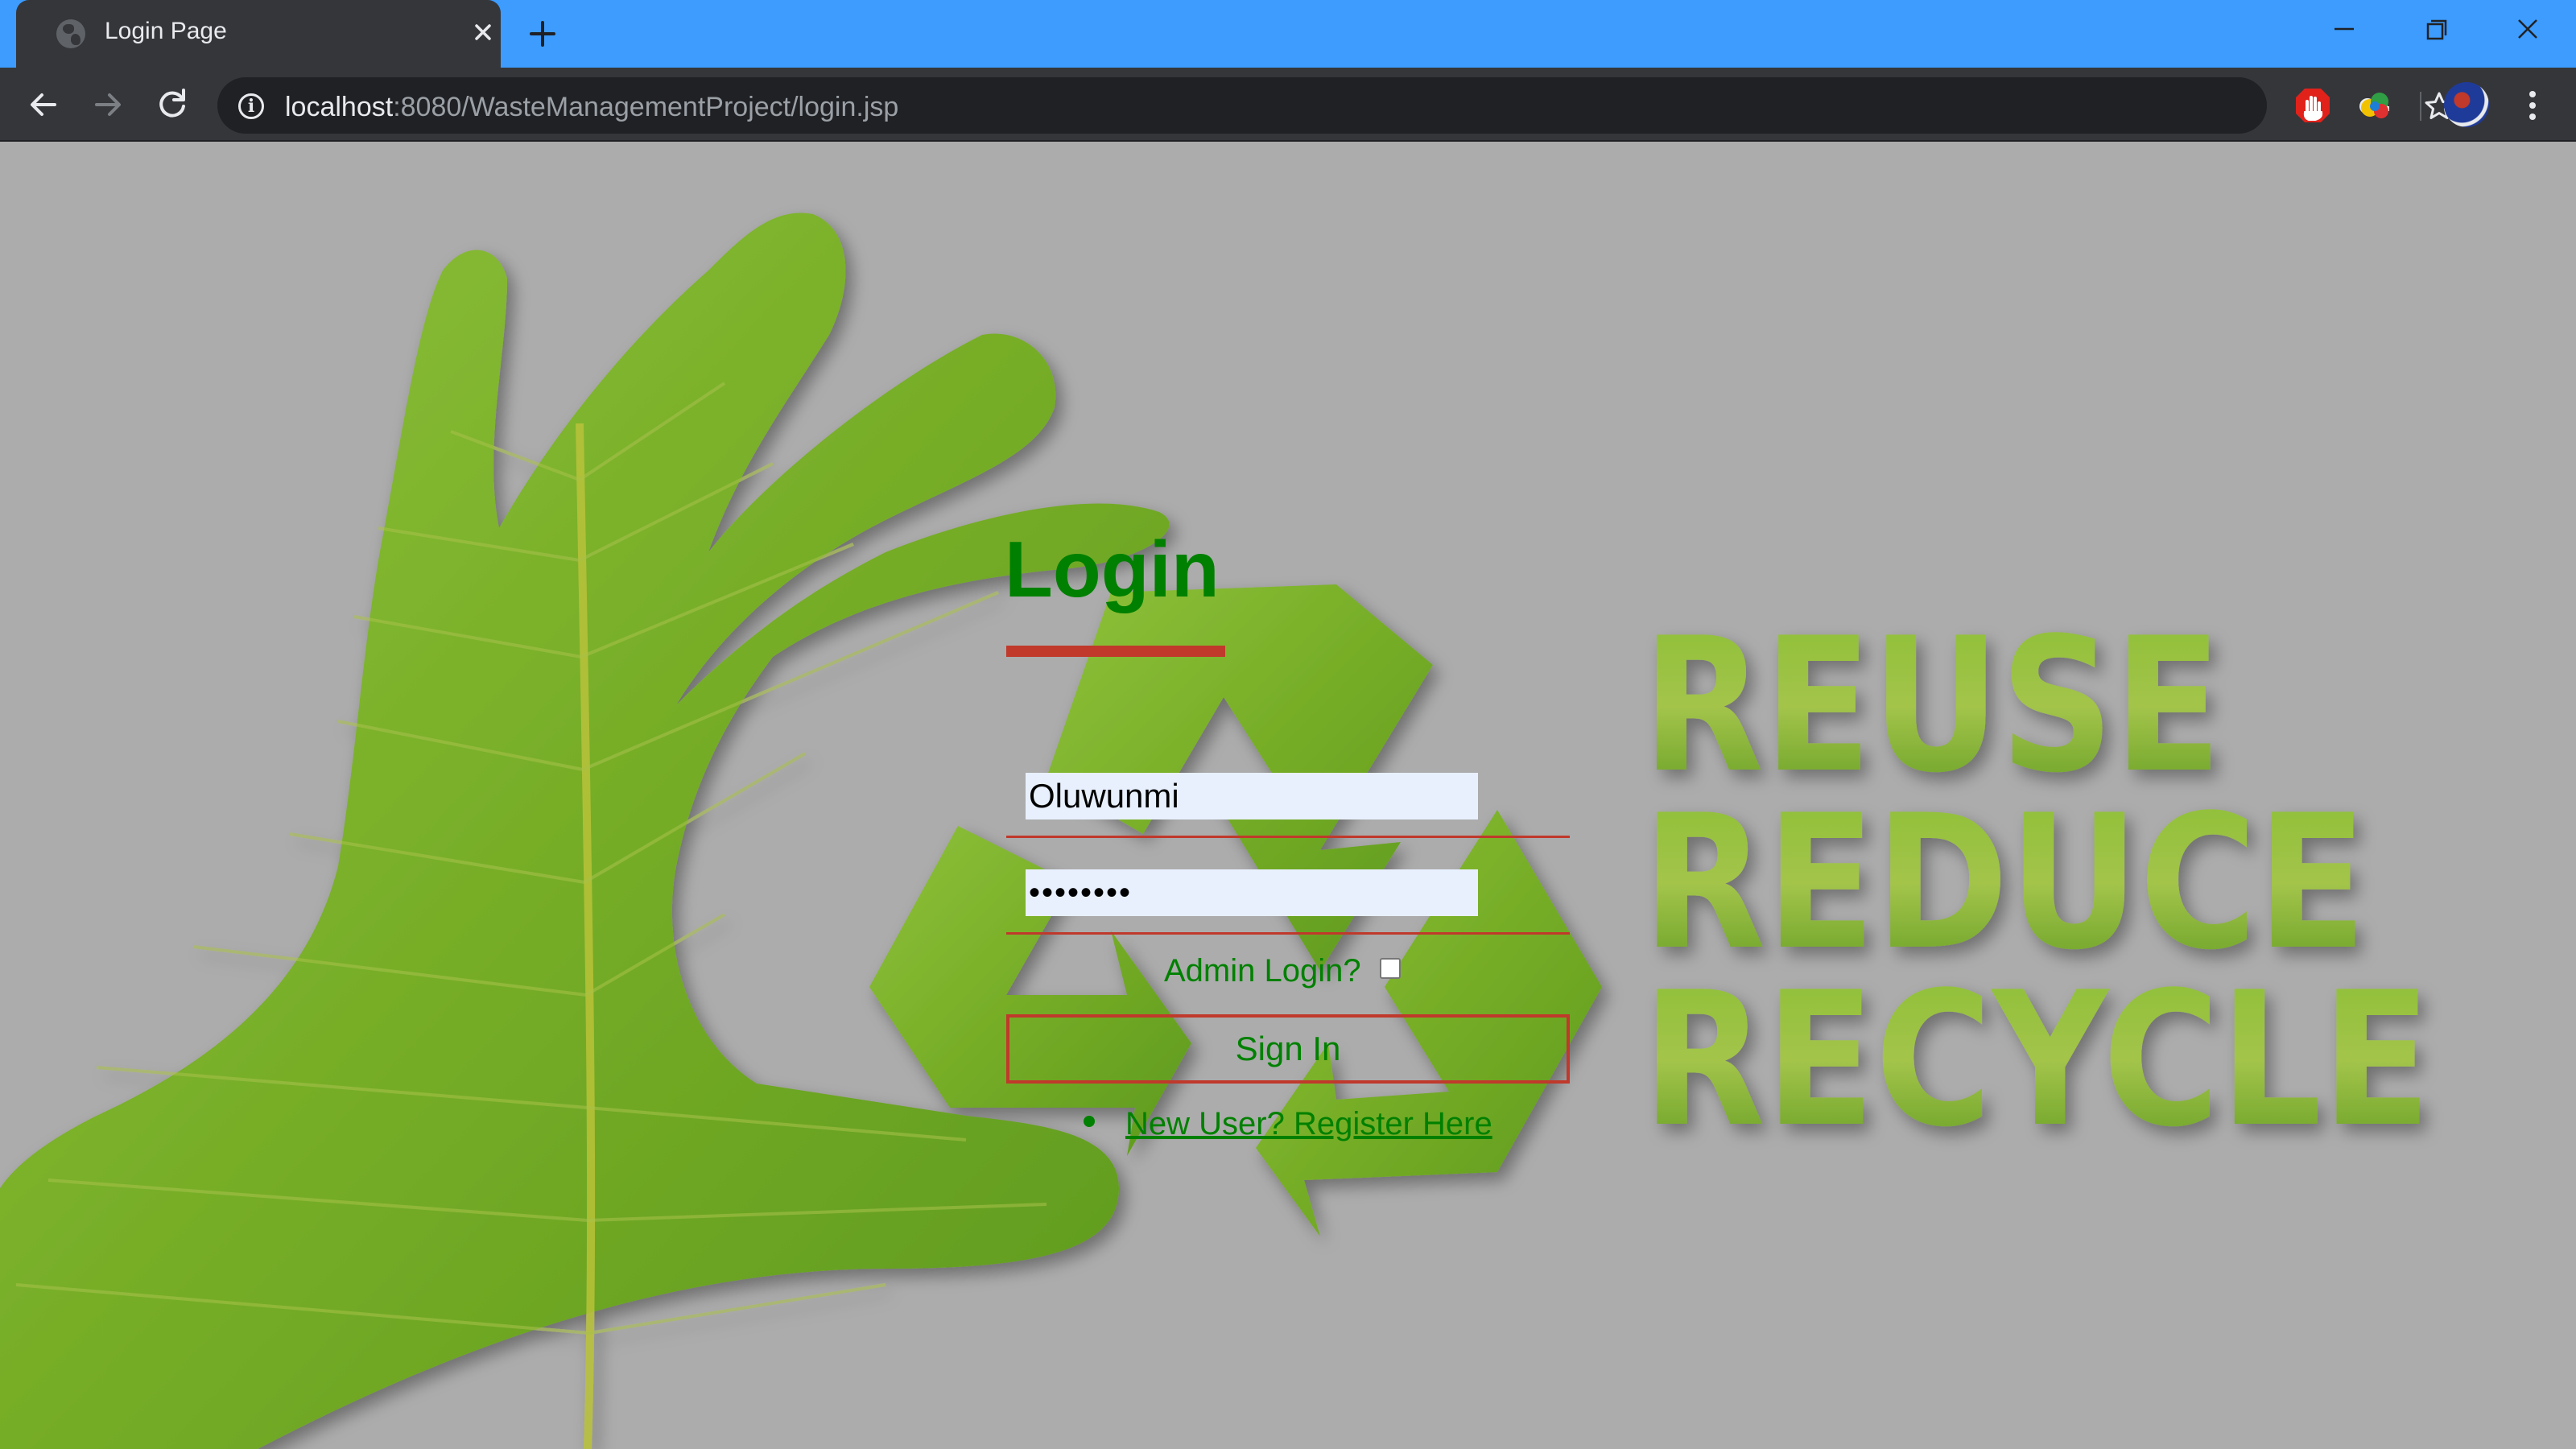 The image size is (2576, 1449). I want to click on slogan: REUSE REDUCE RECYCLE, so click(2036, 884).